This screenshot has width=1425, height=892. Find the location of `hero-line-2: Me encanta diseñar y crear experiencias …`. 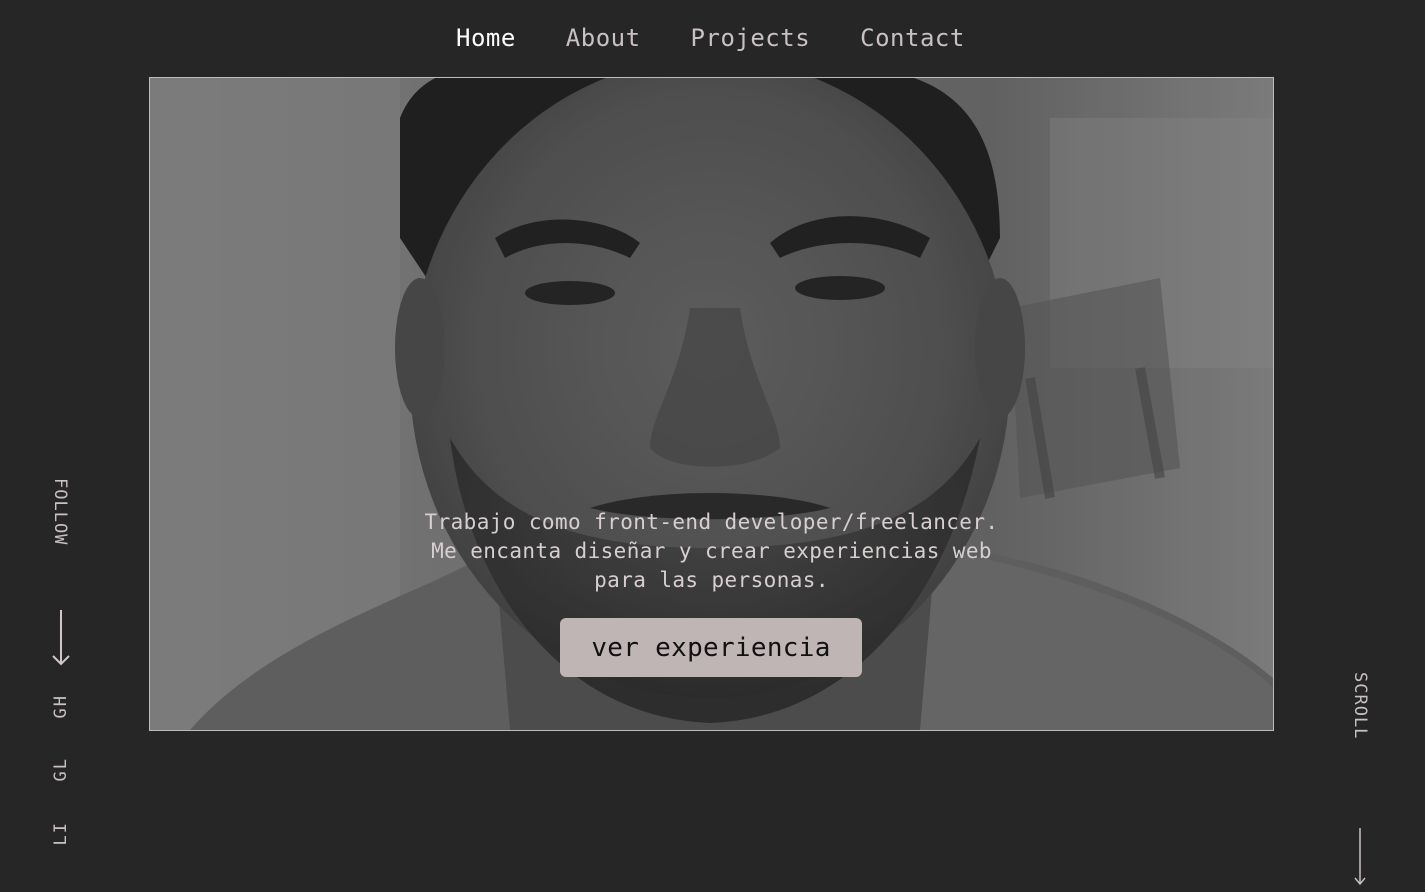

hero-line-2: Me encanta diseñar y crear experiencias … is located at coordinates (711, 551).